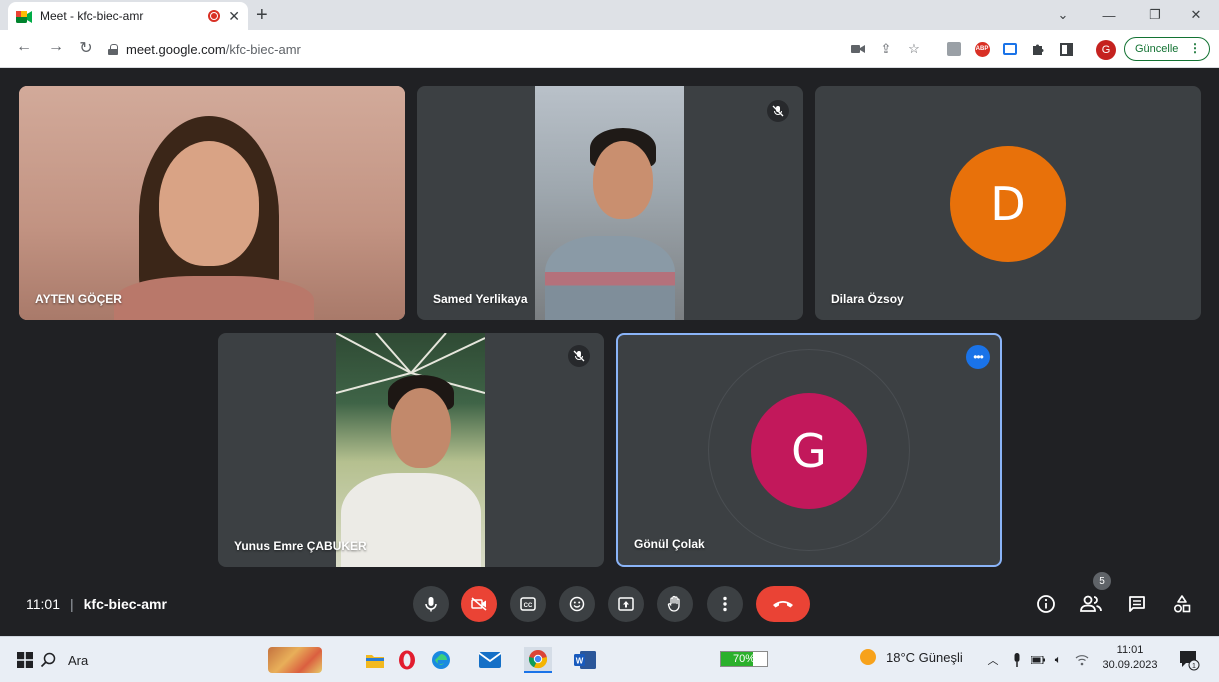  What do you see at coordinates (783, 604) in the screenshot?
I see `leave-call-button` at bounding box center [783, 604].